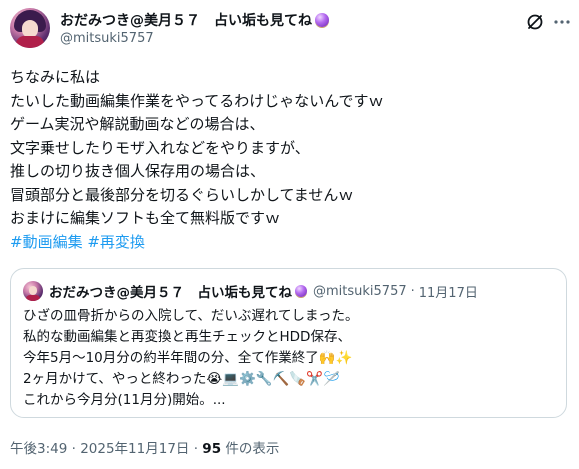  I want to click on quoted-post-line: 今年5月～10月分の約半年間の分、全て作業終了🙌✨, so click(188, 358).